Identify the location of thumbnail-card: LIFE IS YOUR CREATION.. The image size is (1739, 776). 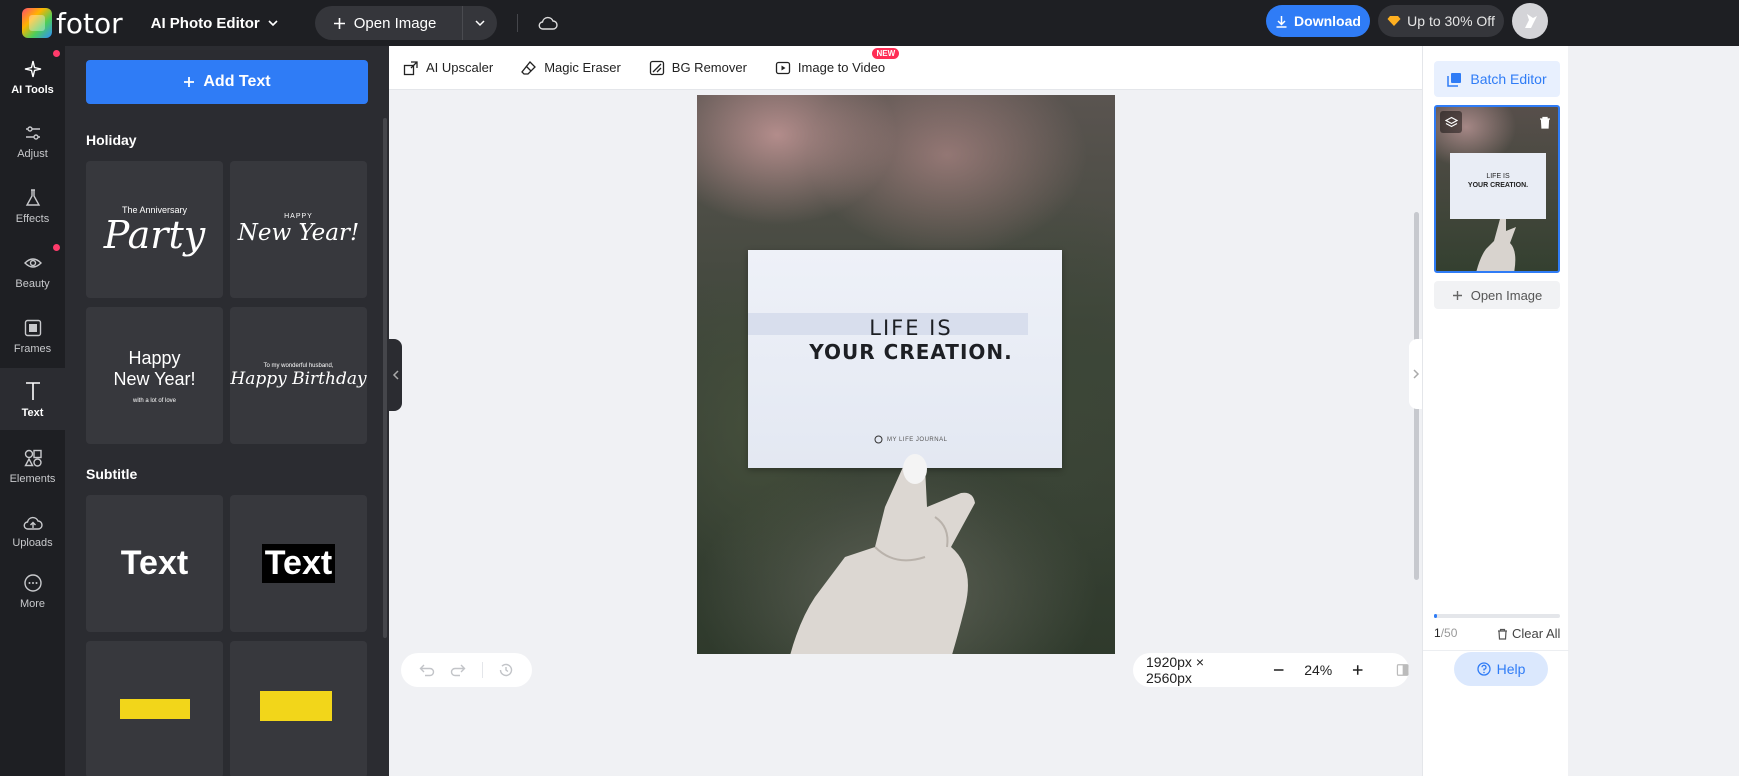
(1498, 186).